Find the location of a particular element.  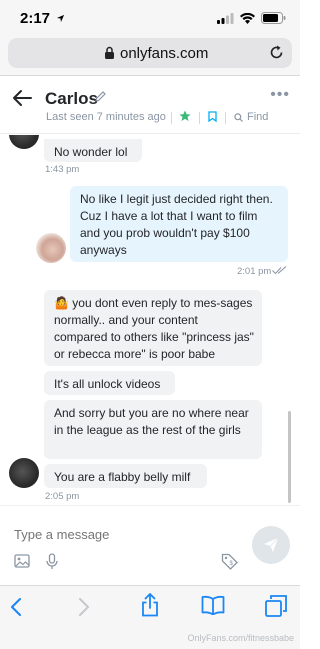

image-icon is located at coordinates (22, 561).